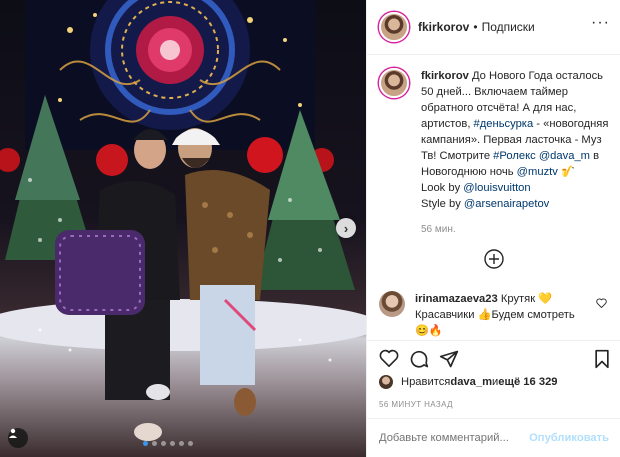 The image size is (620, 457). Describe the element at coordinates (569, 438) in the screenshot. I see `publish-comment-button: Опубликовать` at that location.